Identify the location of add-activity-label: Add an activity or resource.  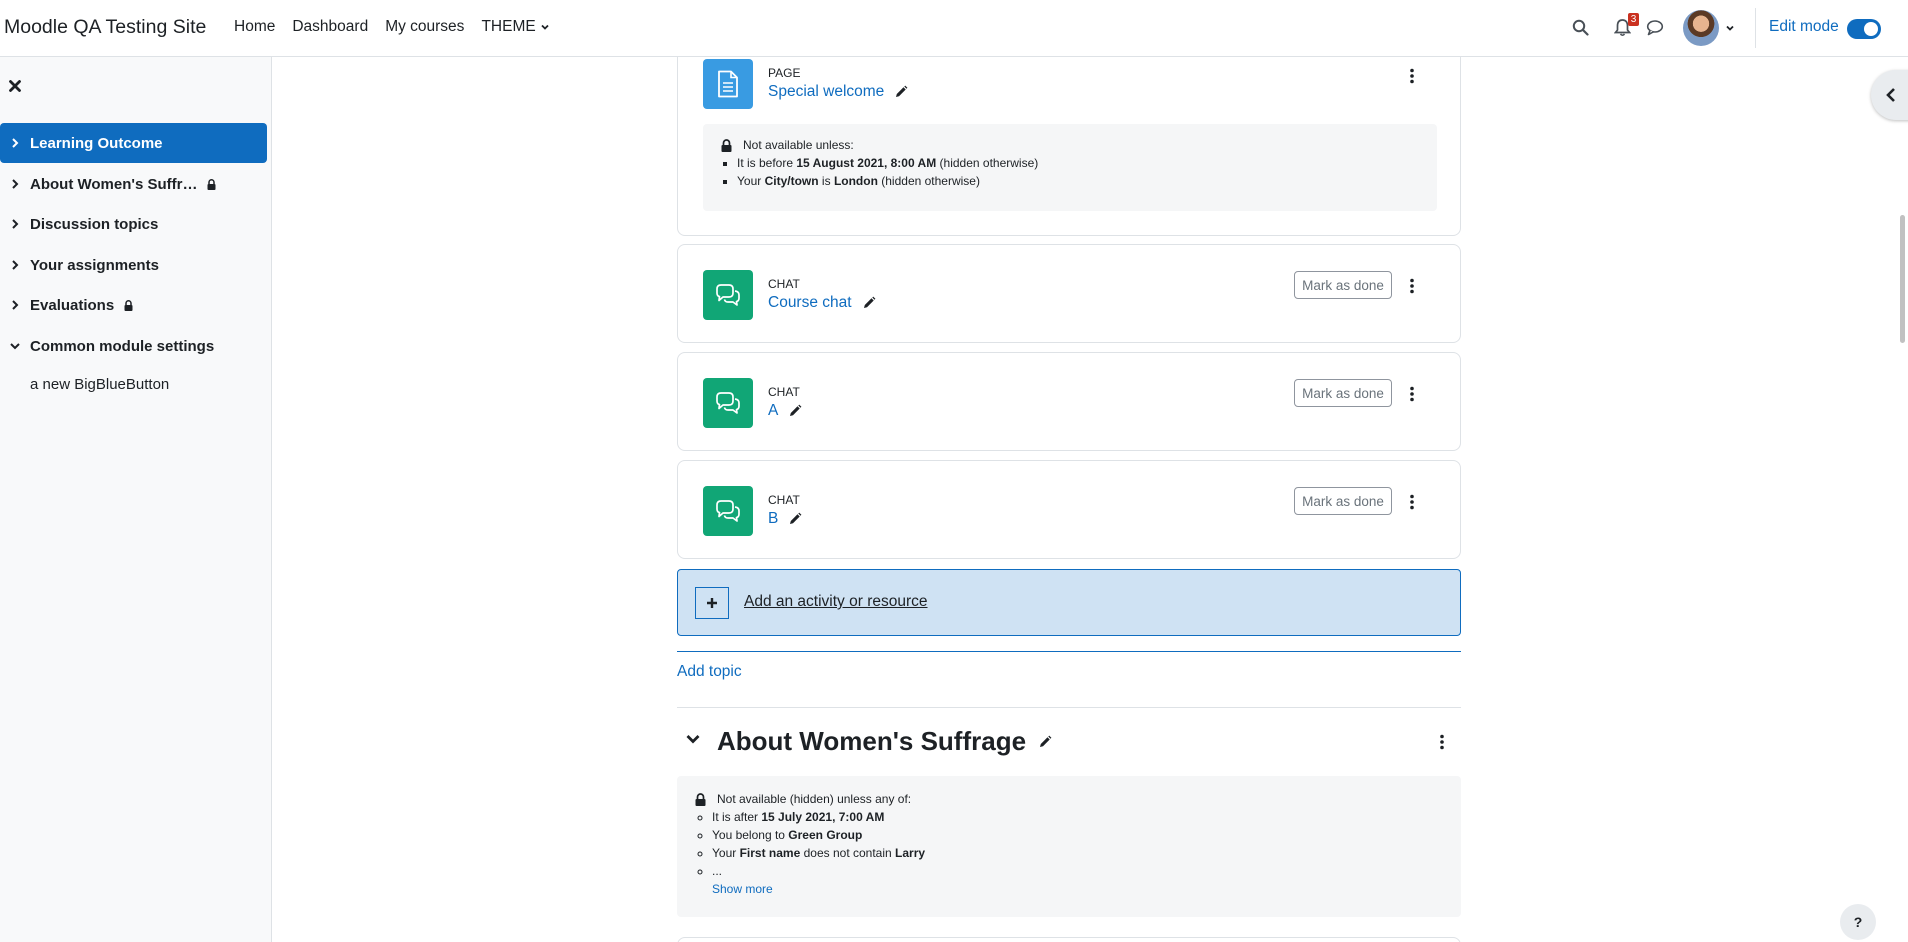
(836, 601).